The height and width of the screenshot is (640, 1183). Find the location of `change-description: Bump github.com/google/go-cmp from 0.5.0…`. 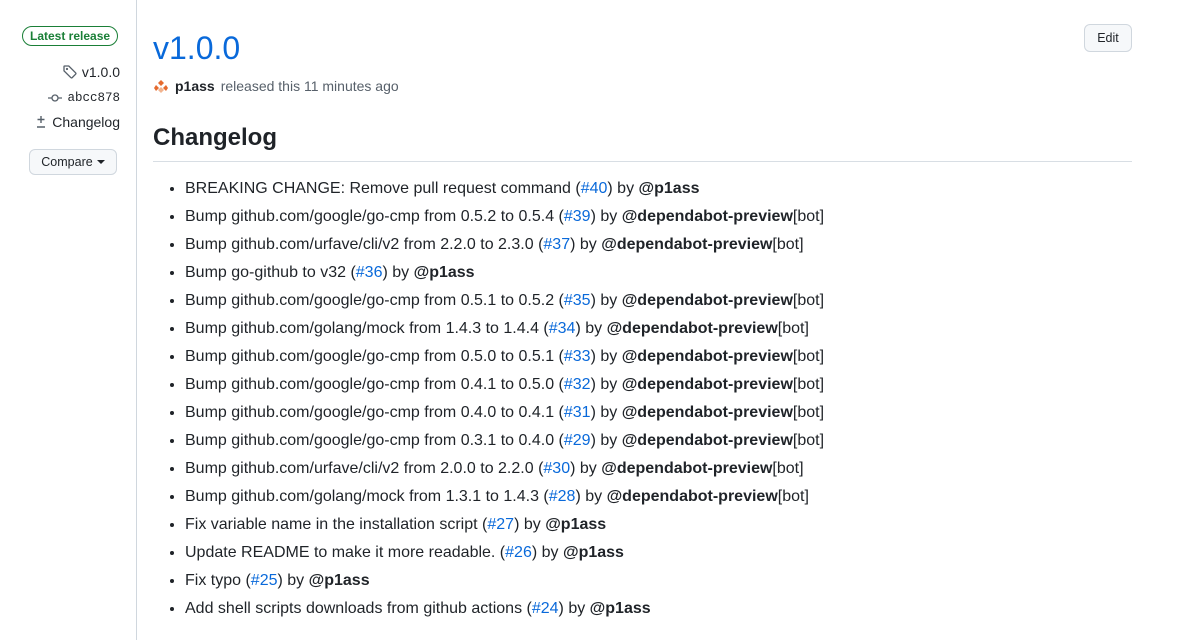

change-description: Bump github.com/google/go-cmp from 0.5.0… is located at coordinates (370, 356).